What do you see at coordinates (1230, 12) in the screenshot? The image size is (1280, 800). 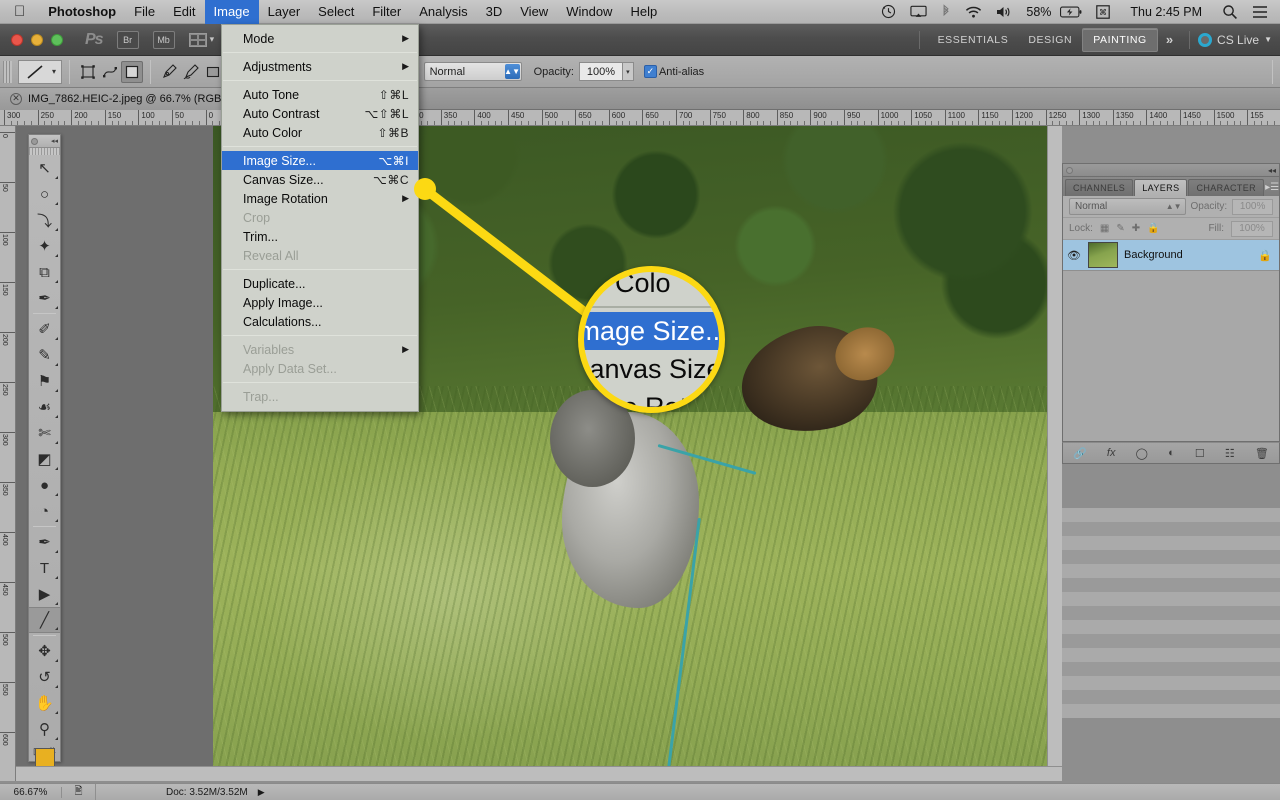 I see `search-icon` at bounding box center [1230, 12].